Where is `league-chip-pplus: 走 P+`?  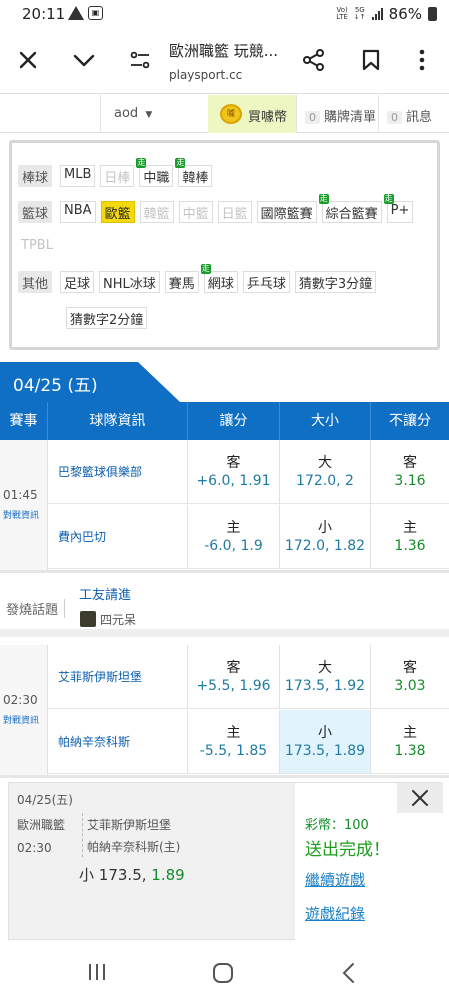 league-chip-pplus: 走 P+ is located at coordinates (398, 208).